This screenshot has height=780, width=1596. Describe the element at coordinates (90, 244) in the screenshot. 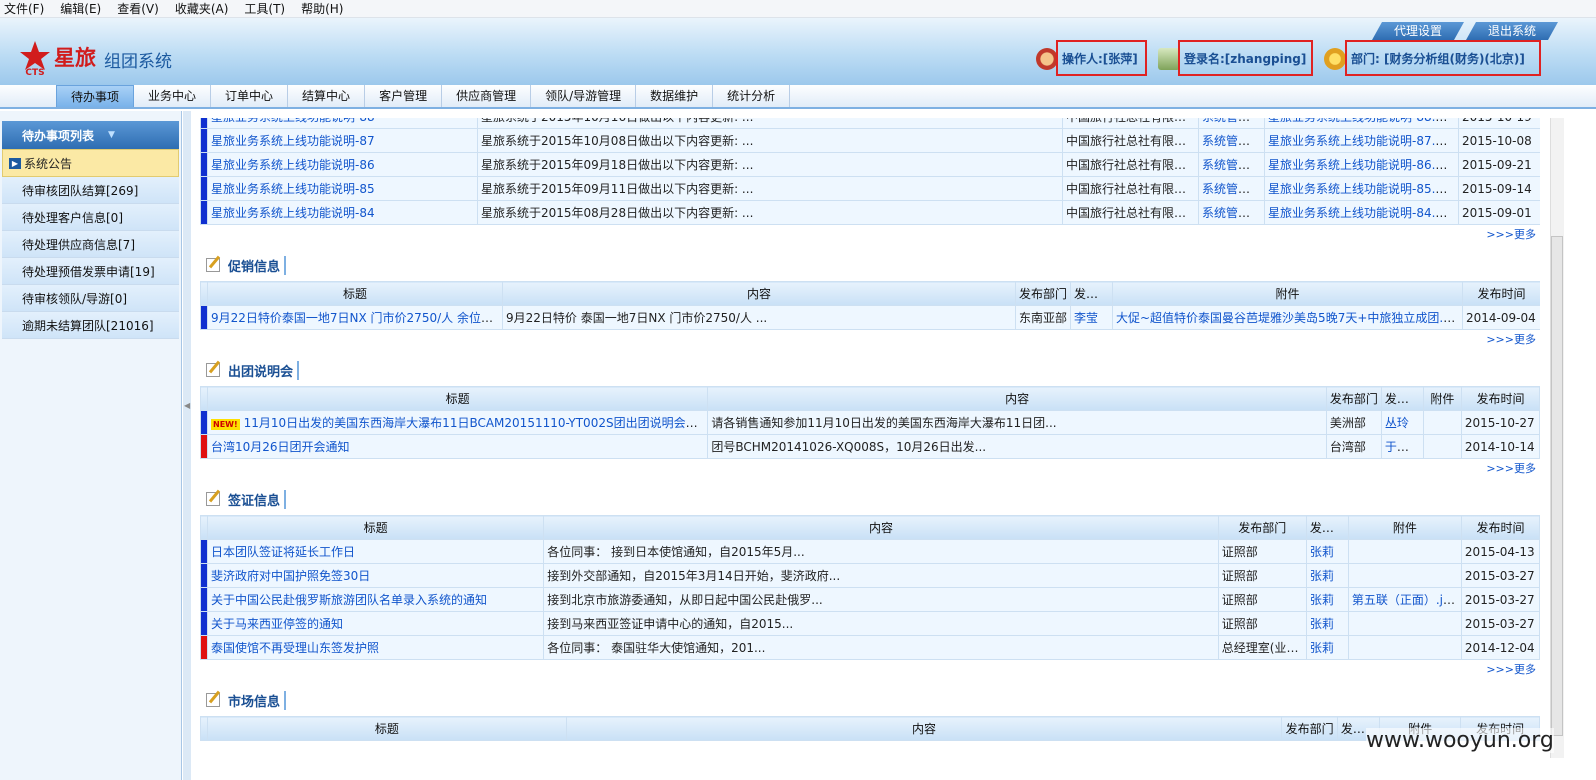

I see `sidebar-item-supplier: 待处理供应商信息[7]` at that location.